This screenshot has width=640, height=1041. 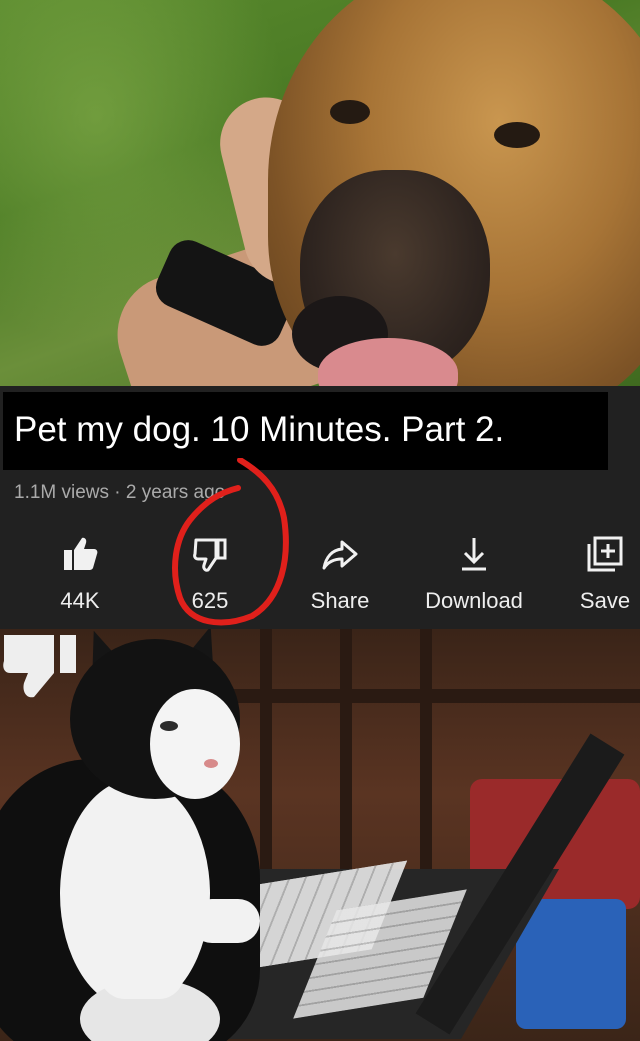 I want to click on save-button: Save, so click(x=605, y=574).